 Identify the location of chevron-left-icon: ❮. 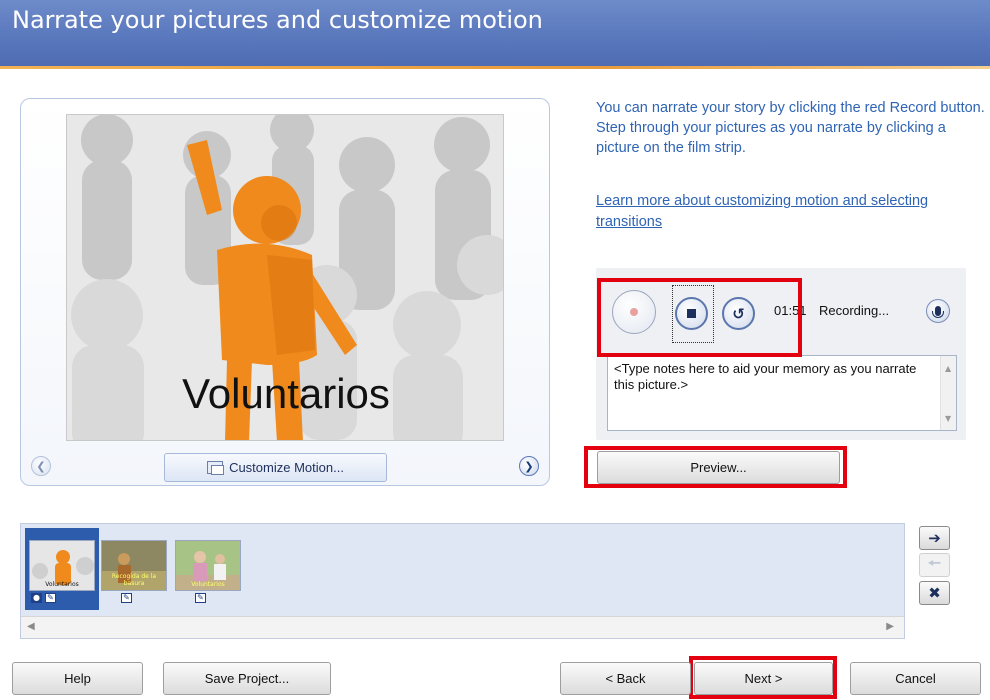
(41, 466).